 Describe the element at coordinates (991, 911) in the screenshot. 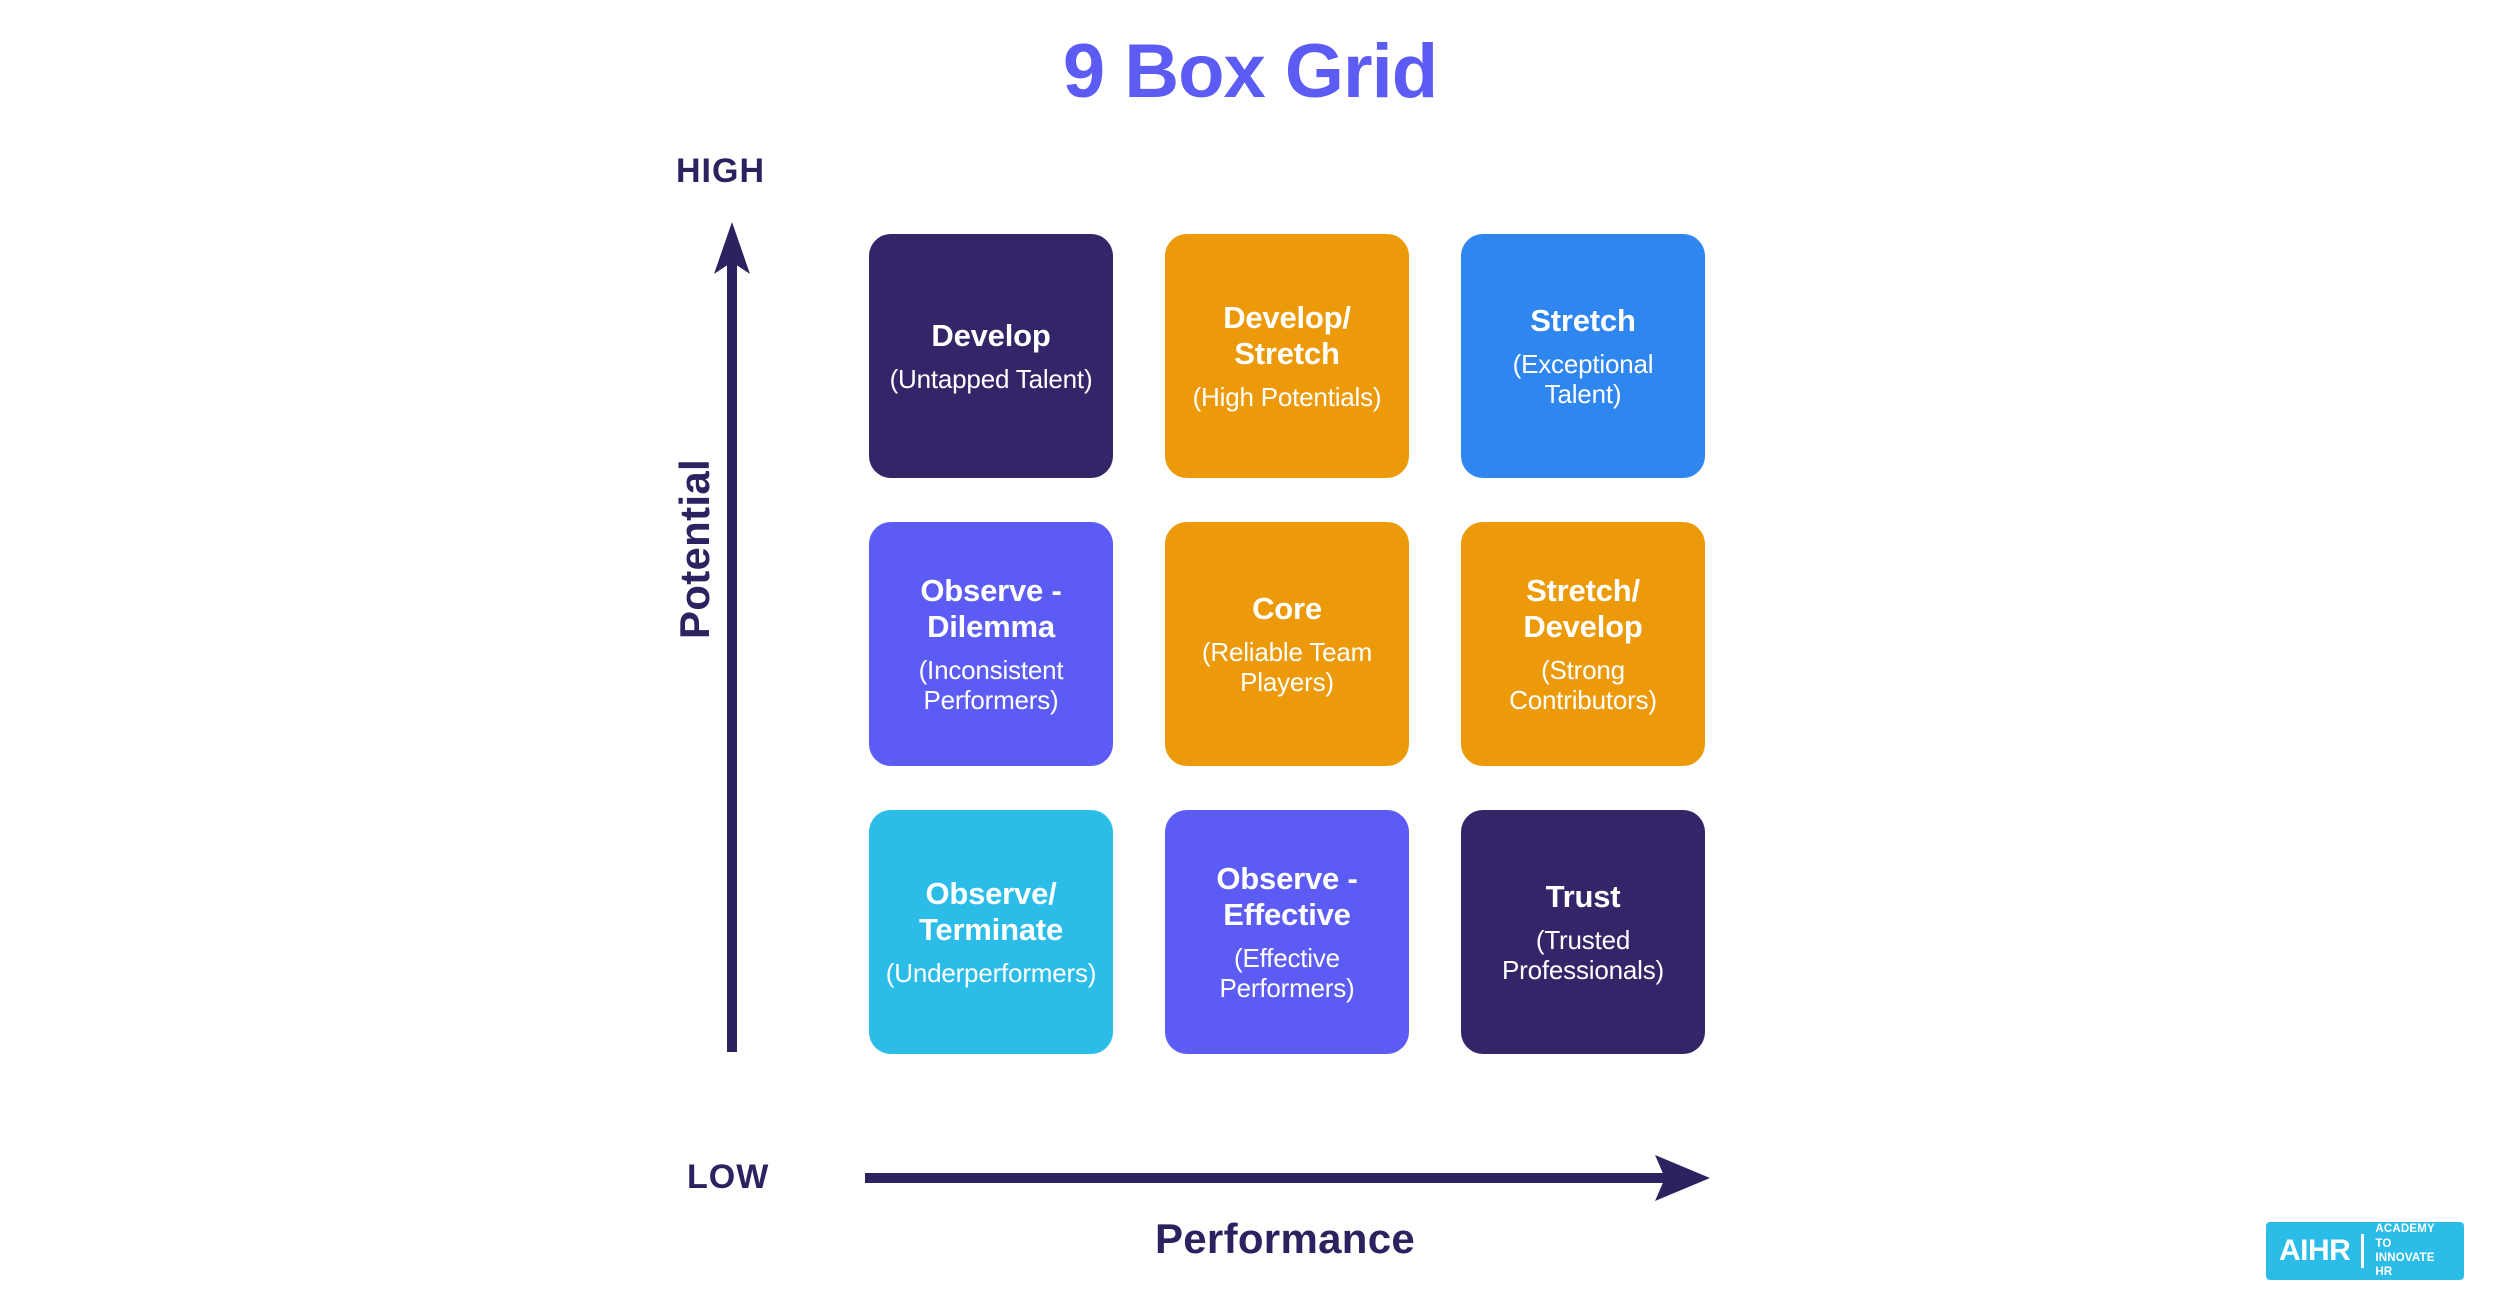

I see `grid-cell-title: Observe/Terminate` at that location.